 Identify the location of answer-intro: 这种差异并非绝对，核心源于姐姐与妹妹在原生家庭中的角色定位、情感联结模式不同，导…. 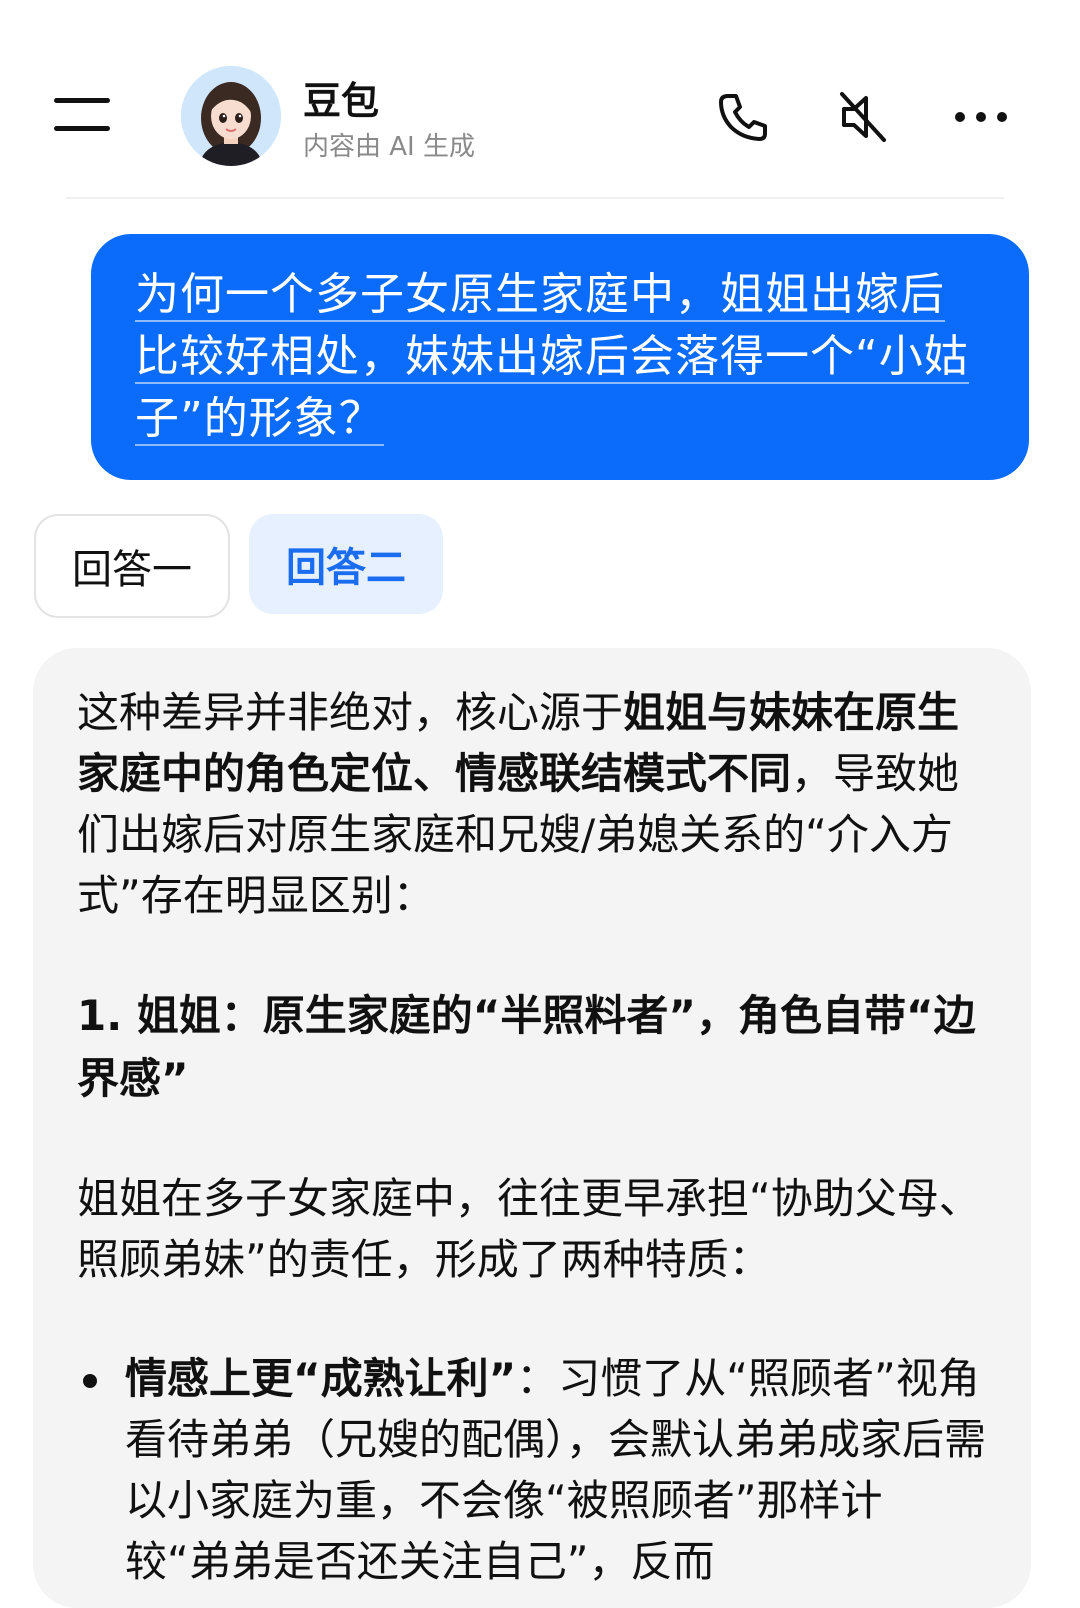
(532, 804).